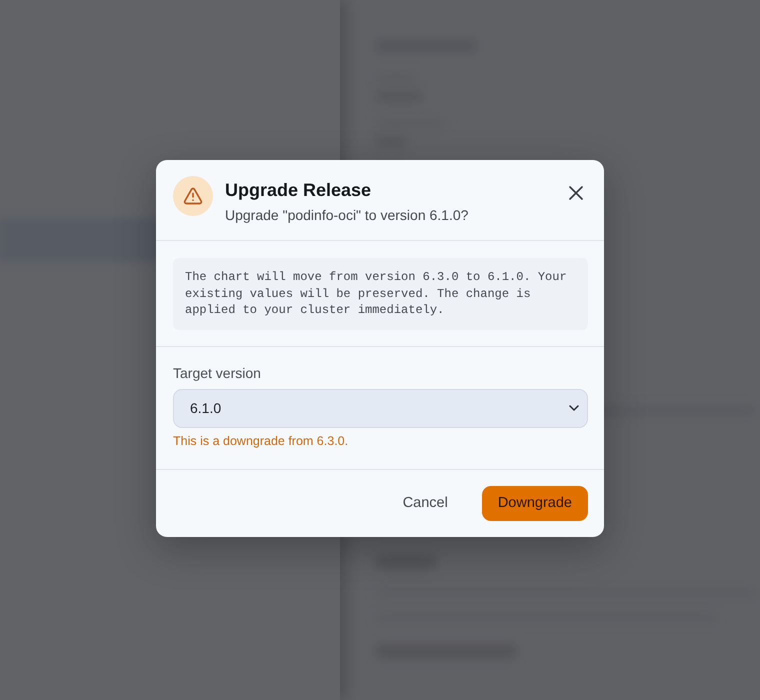 This screenshot has height=700, width=760. I want to click on dialog-title: Upgrade Release, so click(298, 190).